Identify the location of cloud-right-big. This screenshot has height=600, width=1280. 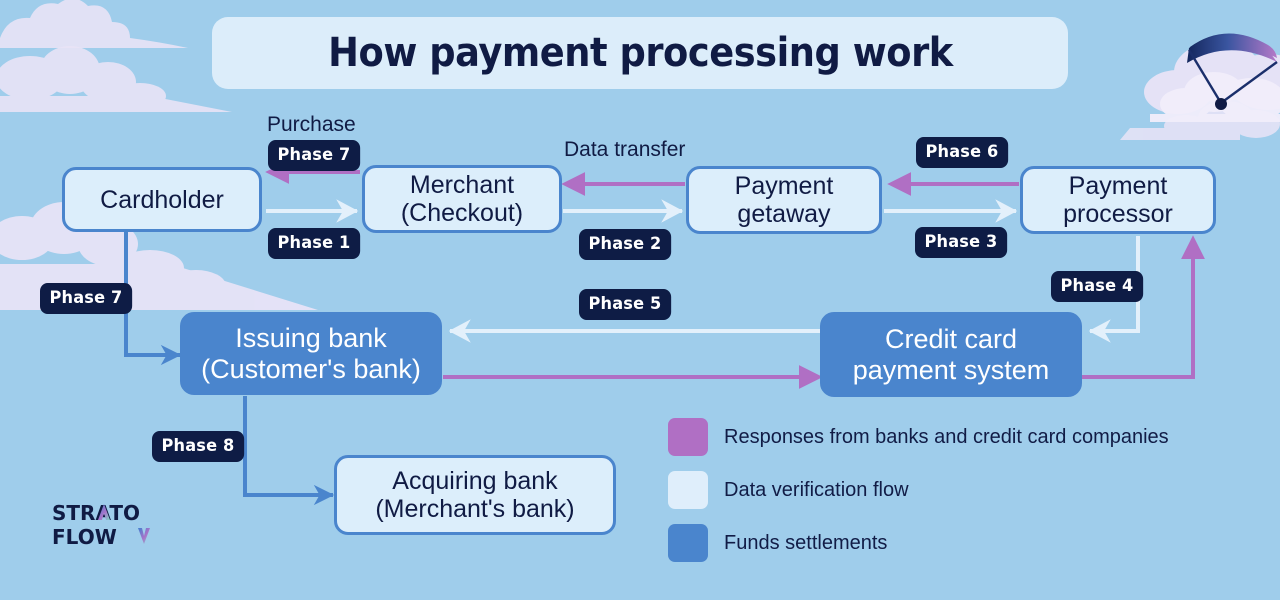
(1212, 78).